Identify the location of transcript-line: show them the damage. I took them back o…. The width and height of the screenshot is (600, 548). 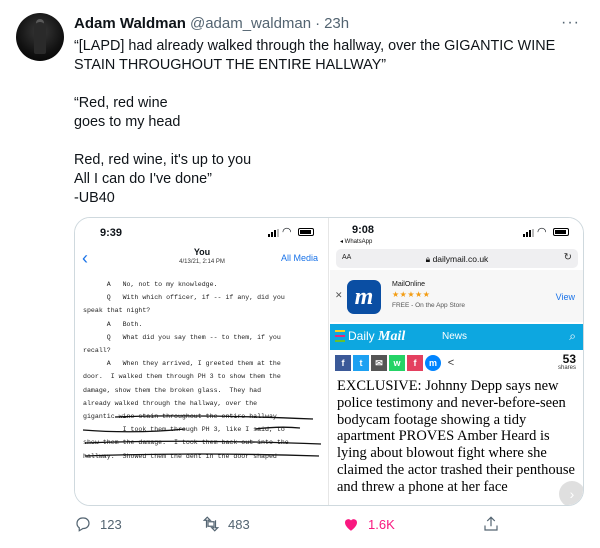
(186, 443).